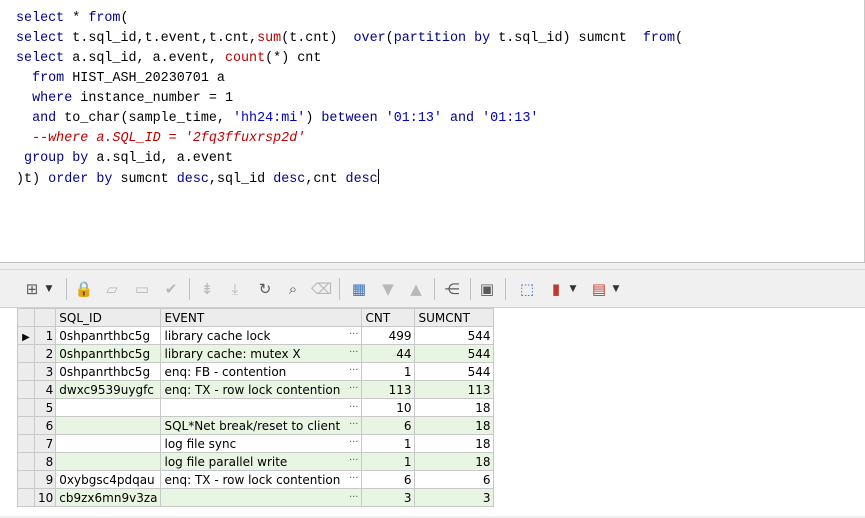 Image resolution: width=865 pixels, height=518 pixels. I want to click on post-changes-icon: ✔, so click(171, 289).